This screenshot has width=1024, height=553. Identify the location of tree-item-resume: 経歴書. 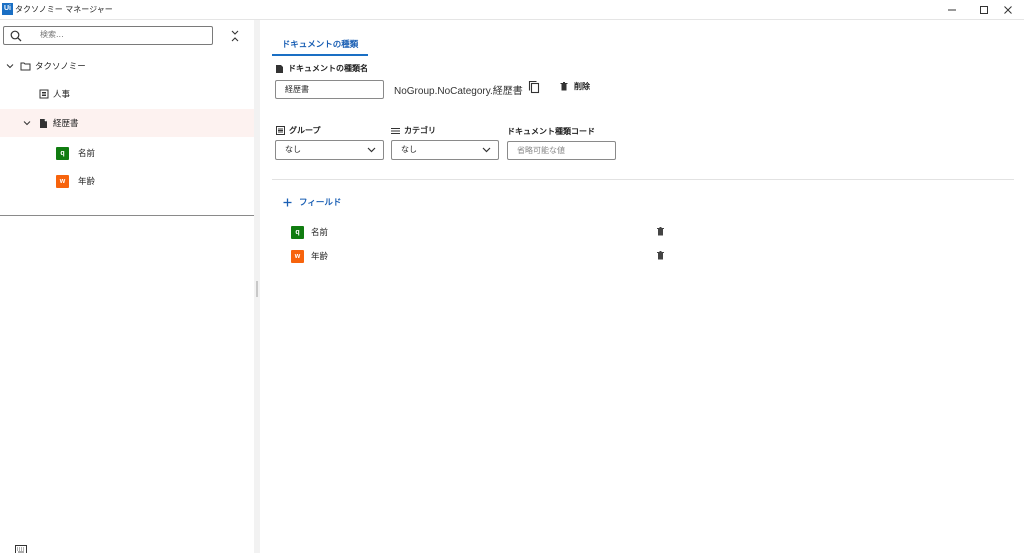
(127, 123).